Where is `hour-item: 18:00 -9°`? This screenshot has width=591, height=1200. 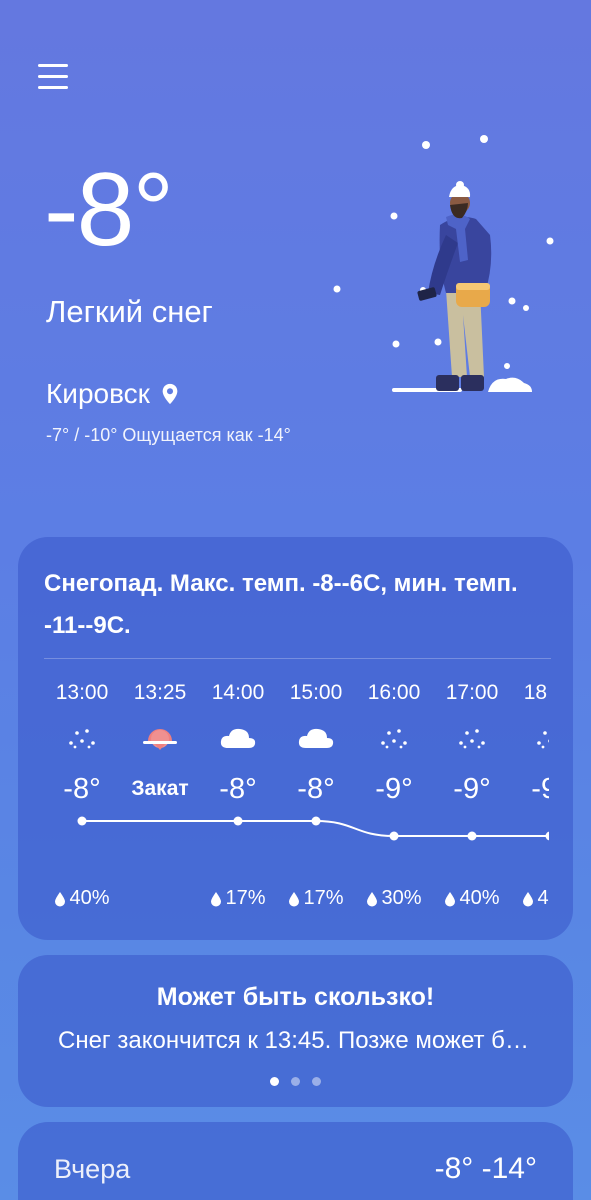
hour-item: 18:00 -9° is located at coordinates (530, 743).